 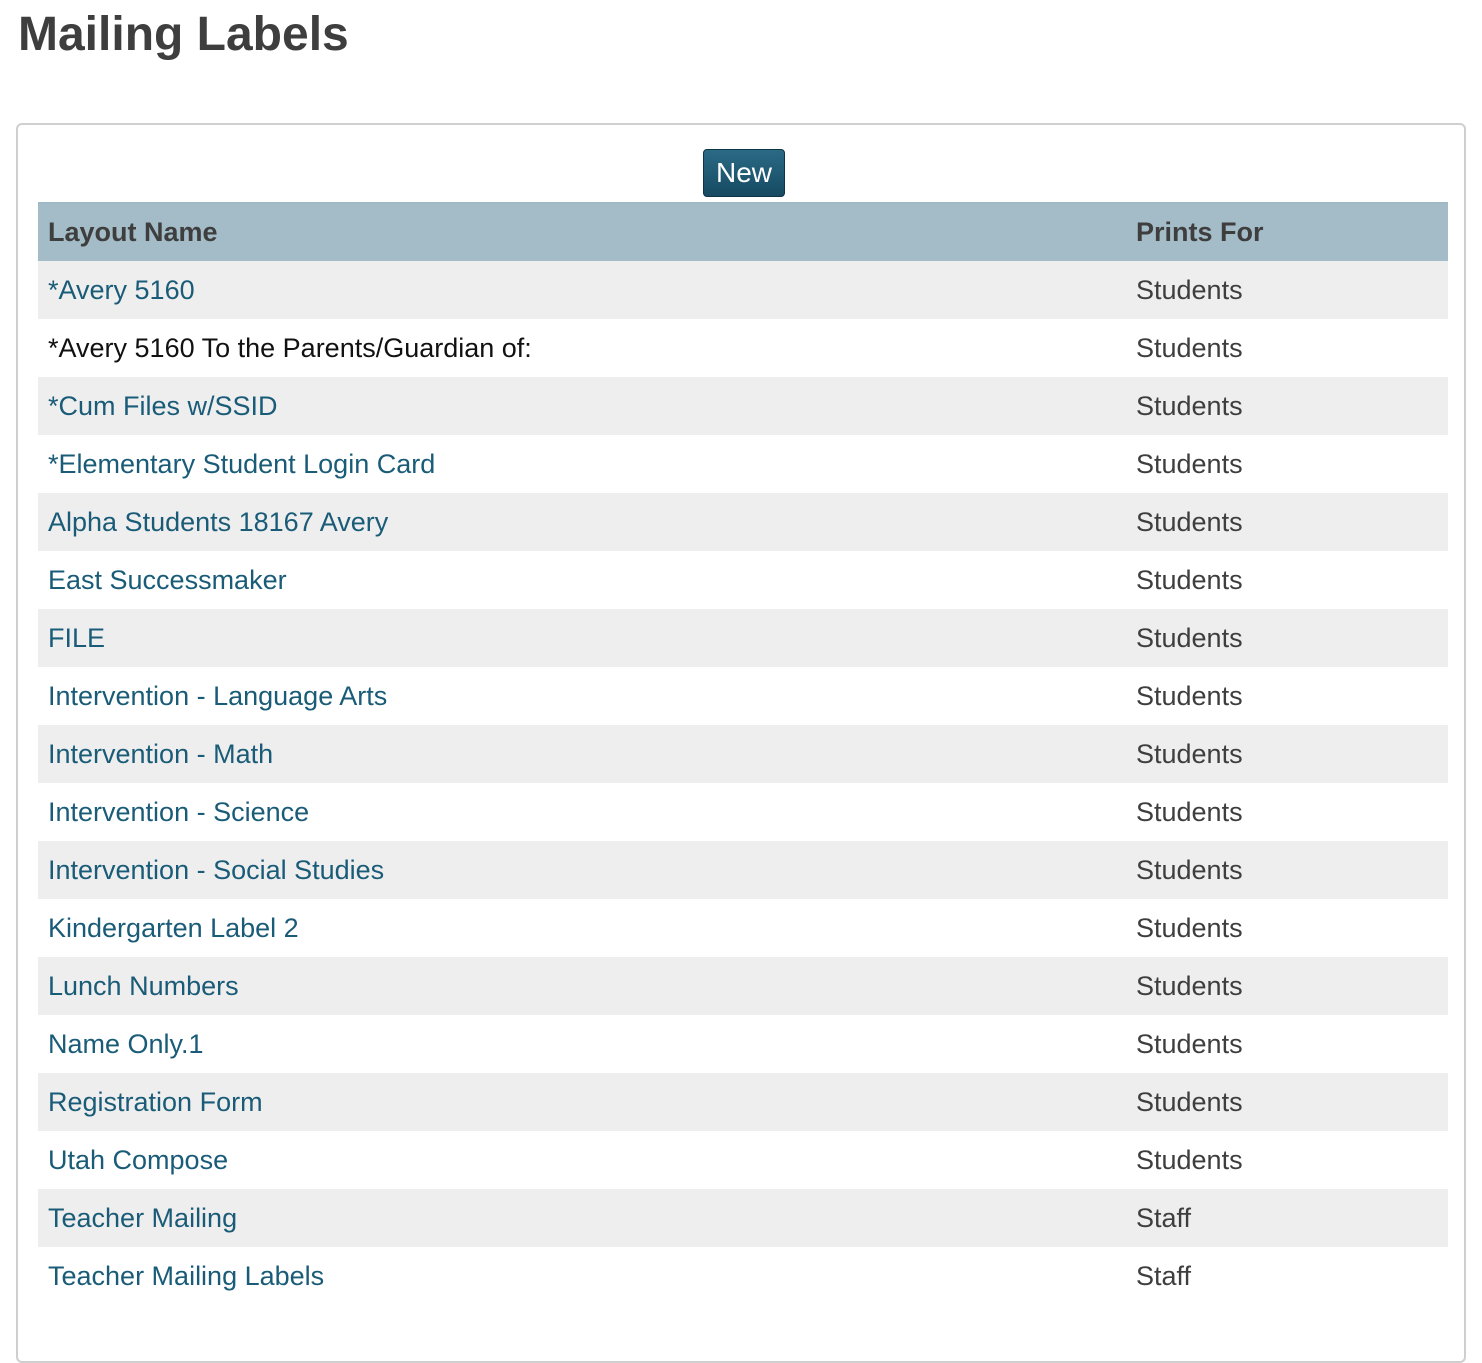 What do you see at coordinates (582, 290) in the screenshot?
I see `layout-name-cell: *Avery 5160` at bounding box center [582, 290].